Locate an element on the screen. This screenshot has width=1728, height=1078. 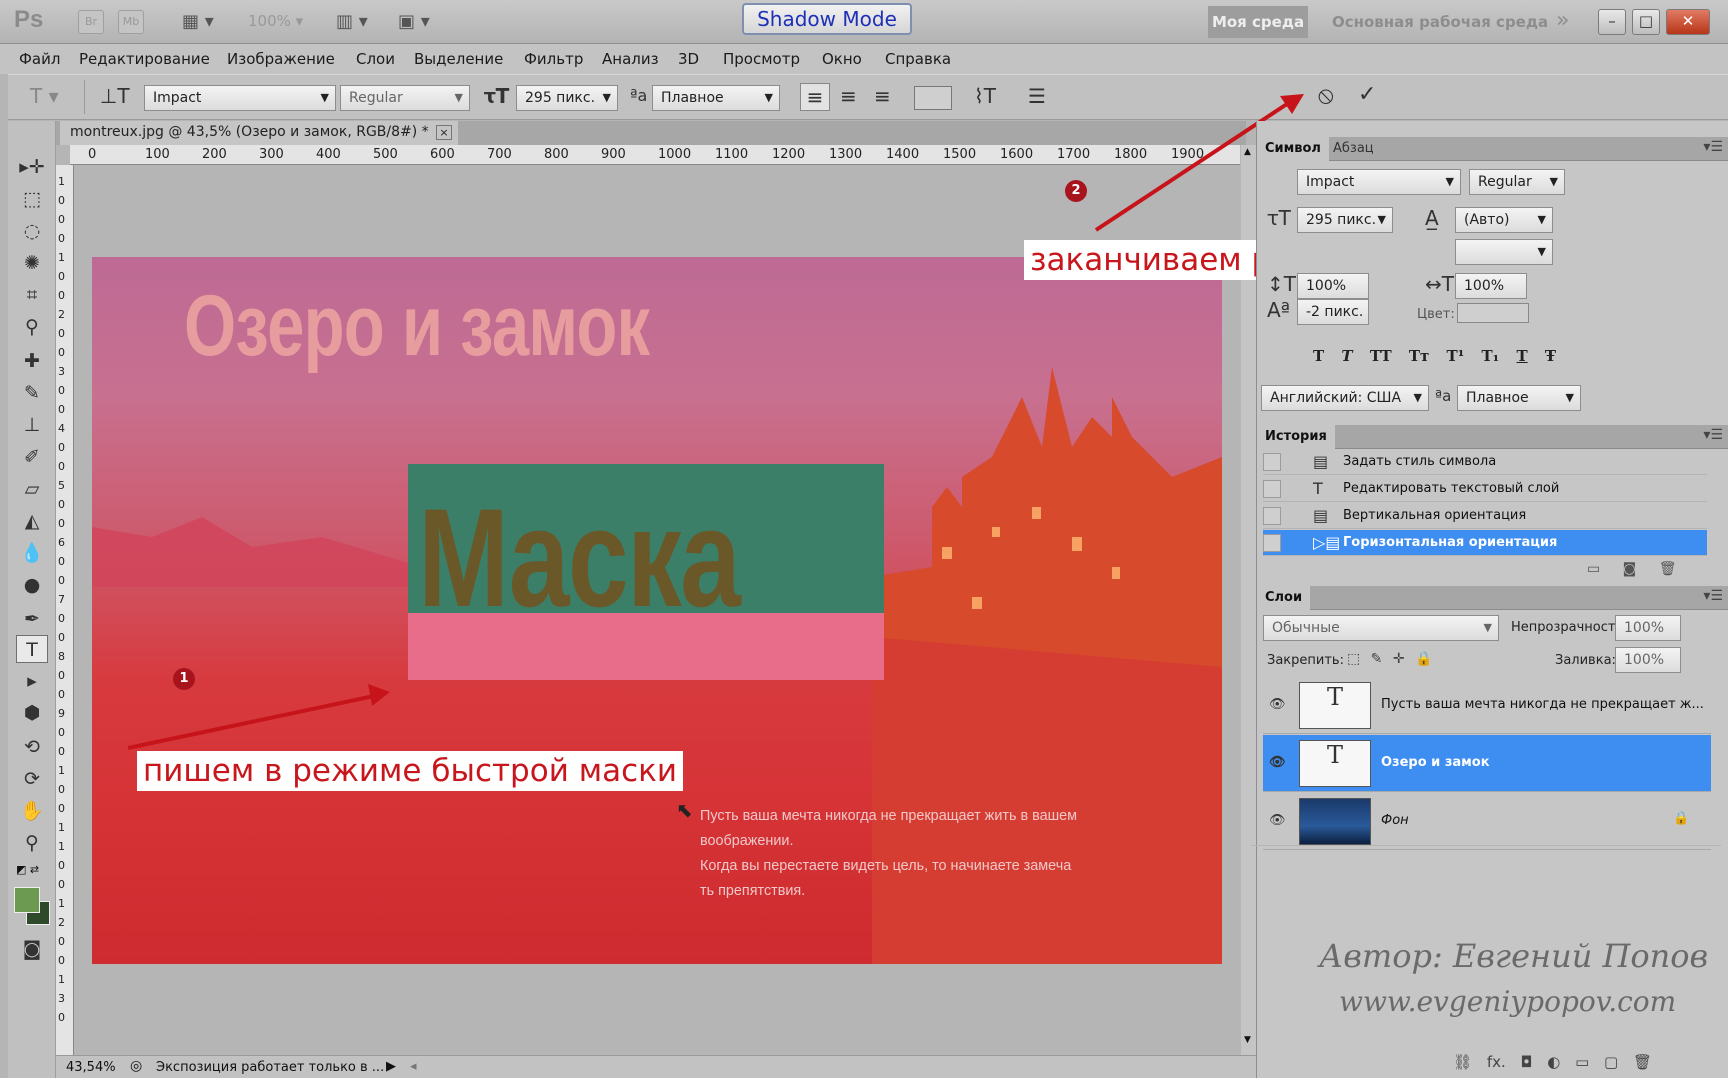
tab-layers: Слои is located at coordinates (1284, 598).